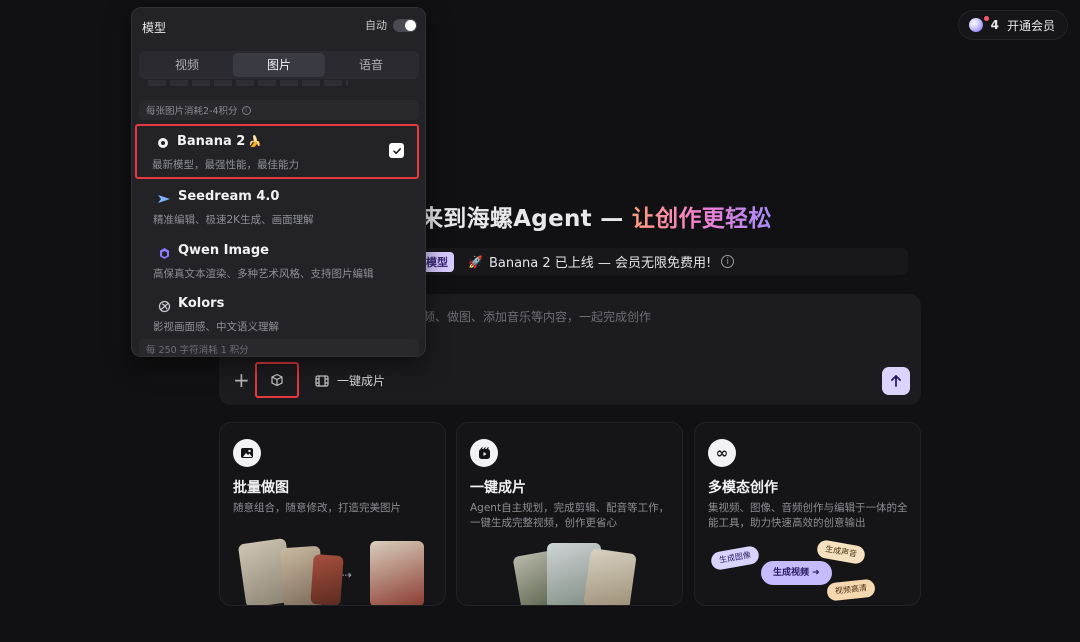 This screenshot has width=1080, height=642. I want to click on banana-emoji: 🍌, so click(255, 141).